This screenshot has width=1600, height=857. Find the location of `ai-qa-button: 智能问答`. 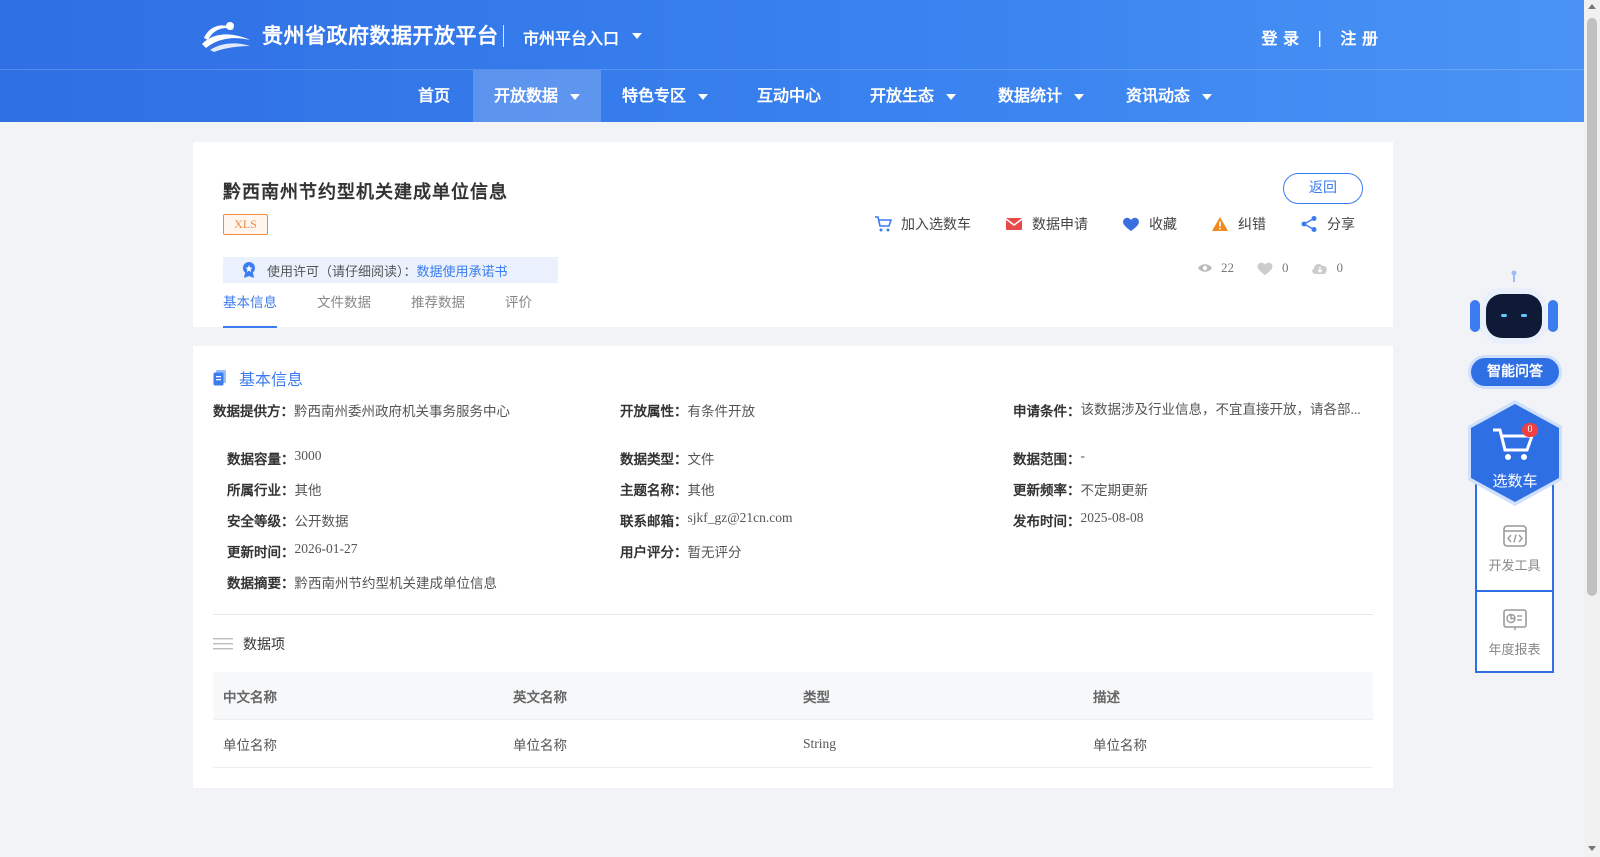

ai-qa-button: 智能问答 is located at coordinates (1515, 372).